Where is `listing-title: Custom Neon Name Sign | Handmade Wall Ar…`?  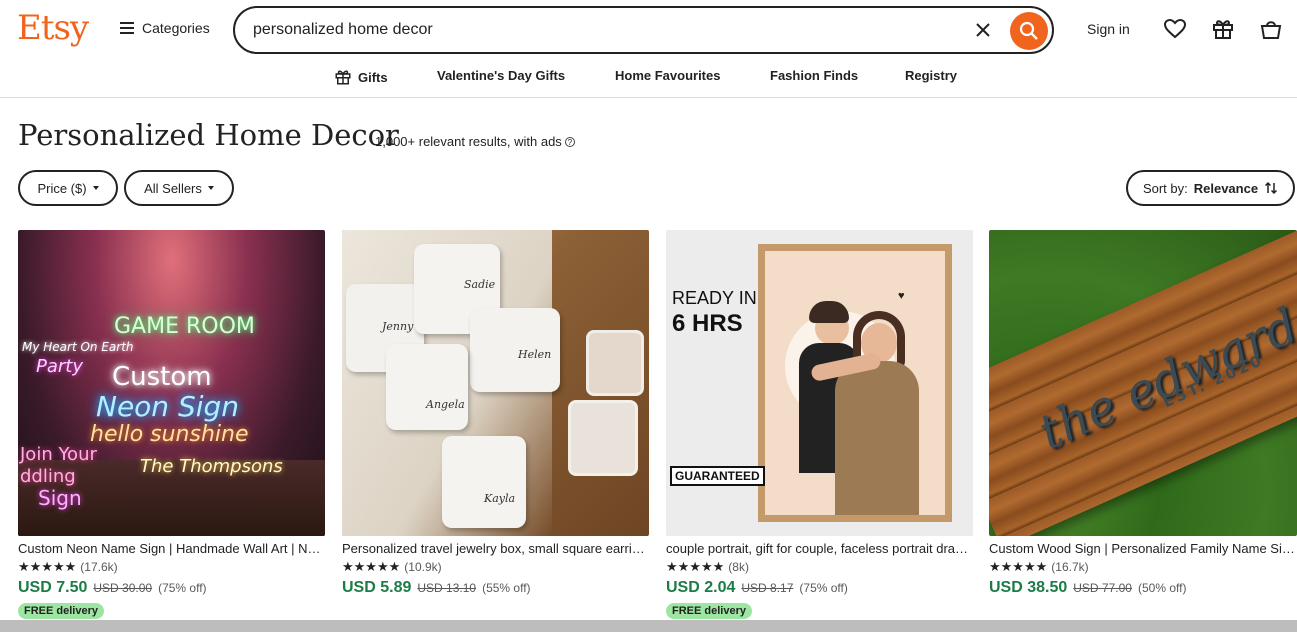 listing-title: Custom Neon Name Sign | Handmade Wall Ar… is located at coordinates (171, 549).